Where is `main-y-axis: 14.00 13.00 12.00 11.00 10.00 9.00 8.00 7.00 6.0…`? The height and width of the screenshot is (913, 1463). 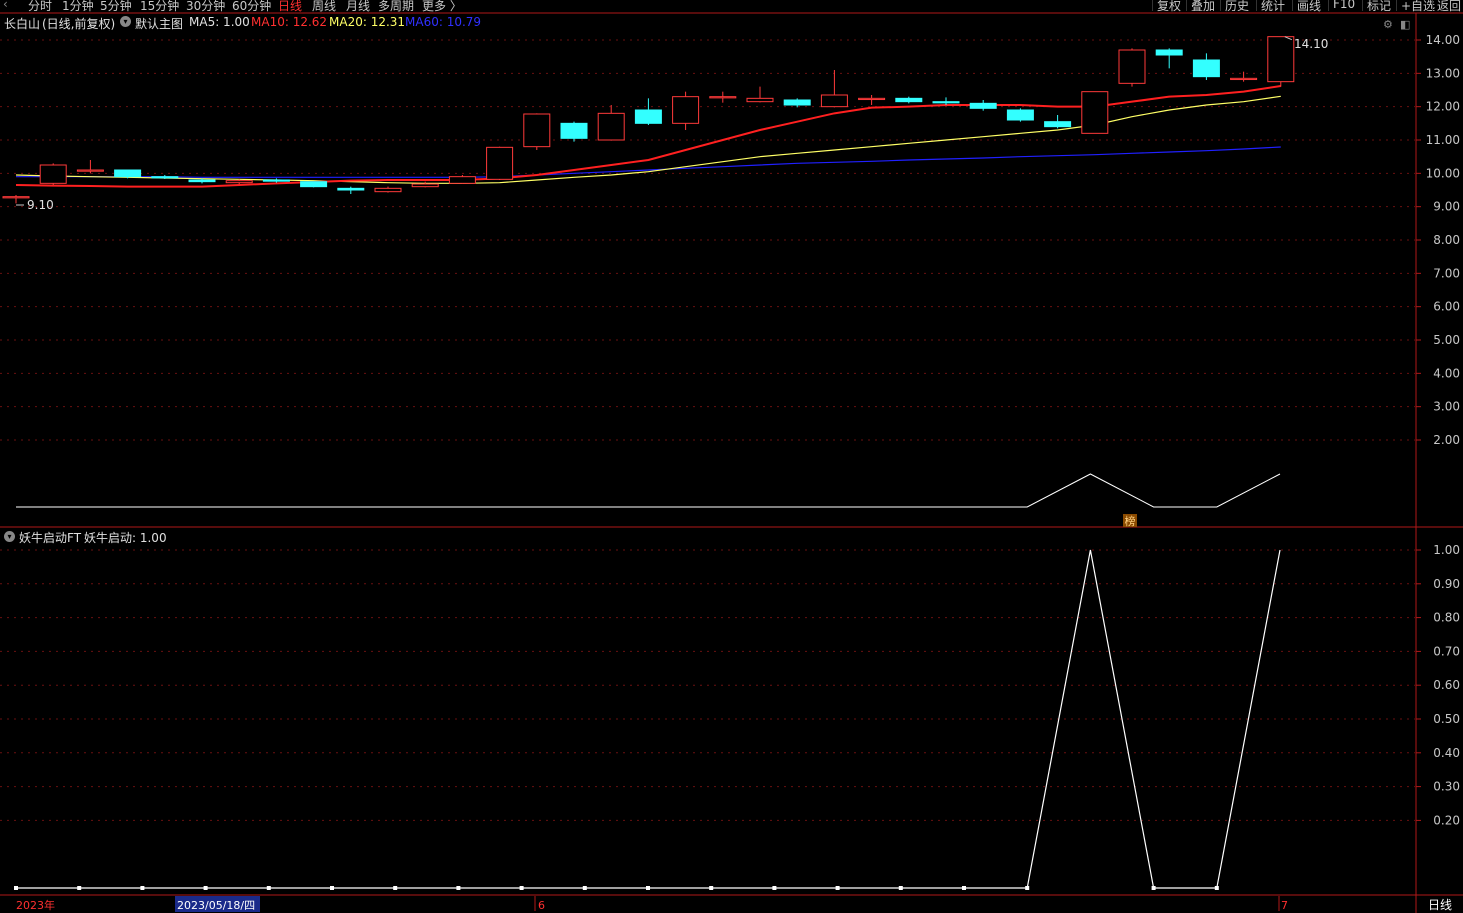 main-y-axis: 14.00 13.00 12.00 11.00 10.00 9.00 8.00 7.00 6.0… is located at coordinates (1438, 240).